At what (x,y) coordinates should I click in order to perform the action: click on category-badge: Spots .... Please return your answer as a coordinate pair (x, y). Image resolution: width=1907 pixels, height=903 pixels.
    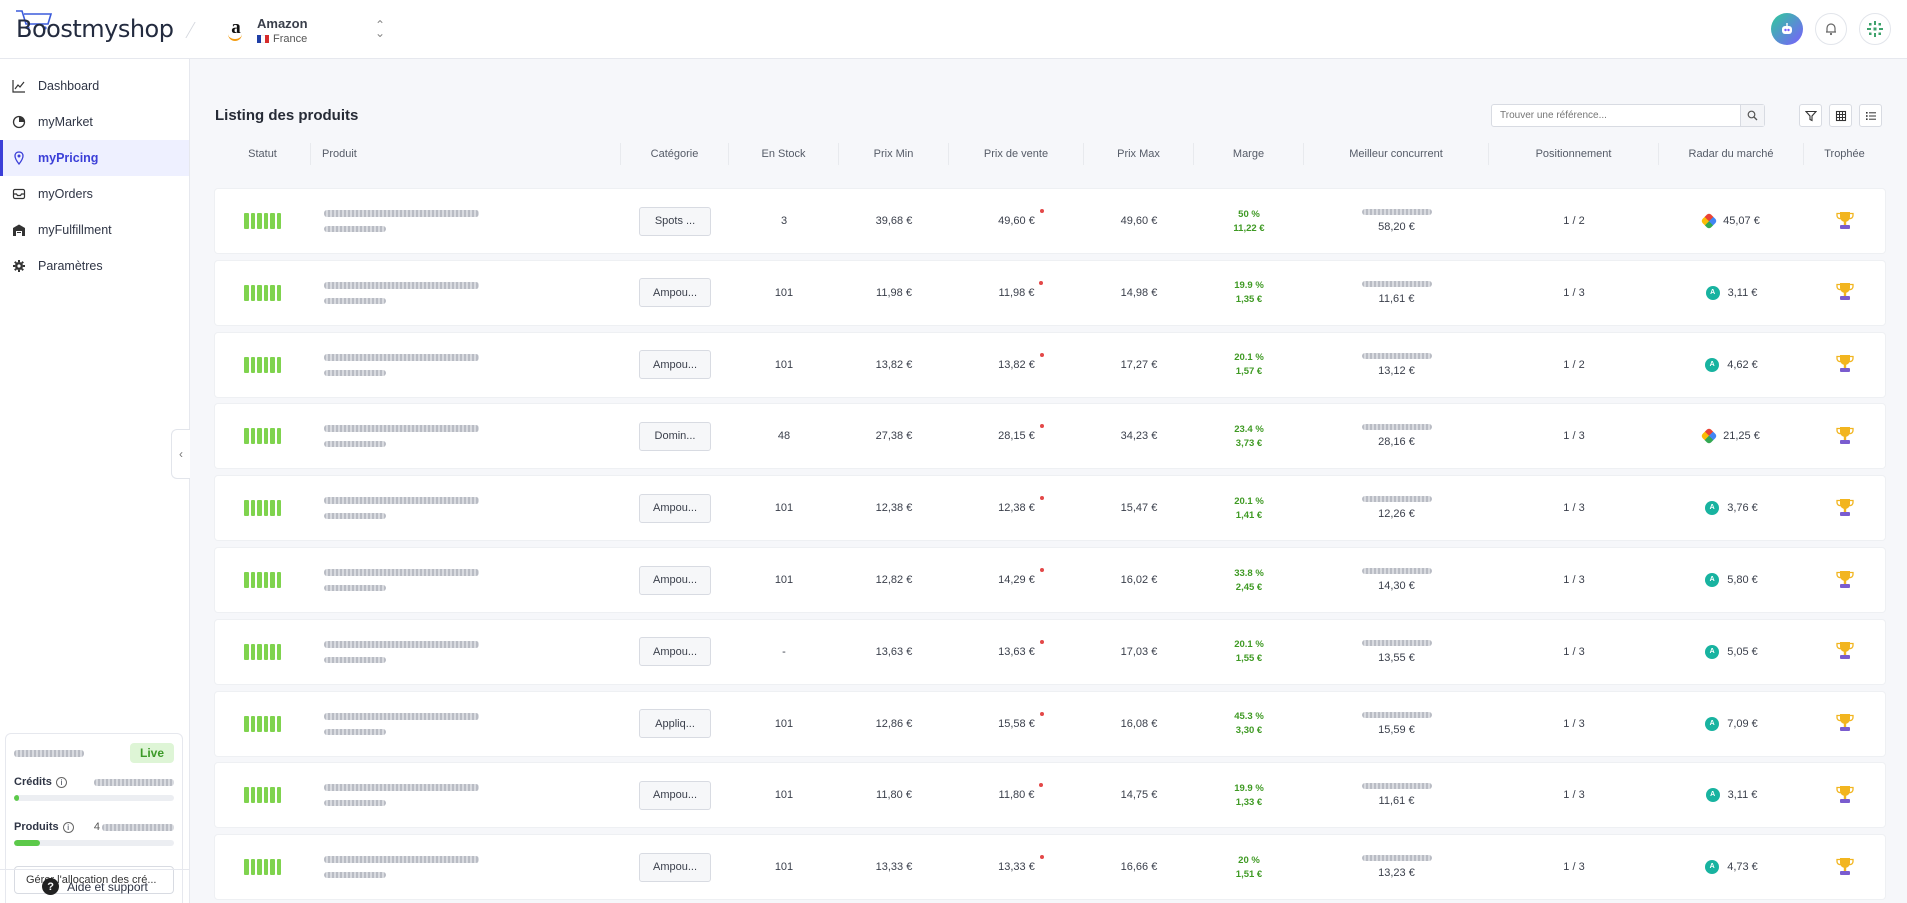
    Looking at the image, I should click on (675, 221).